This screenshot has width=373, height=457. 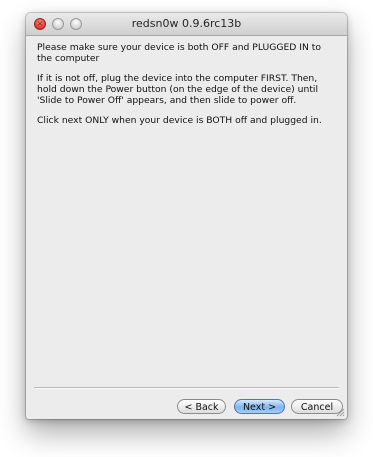 I want to click on title-bar: × redsn0w 0.9.6rc13b, so click(x=186, y=24).